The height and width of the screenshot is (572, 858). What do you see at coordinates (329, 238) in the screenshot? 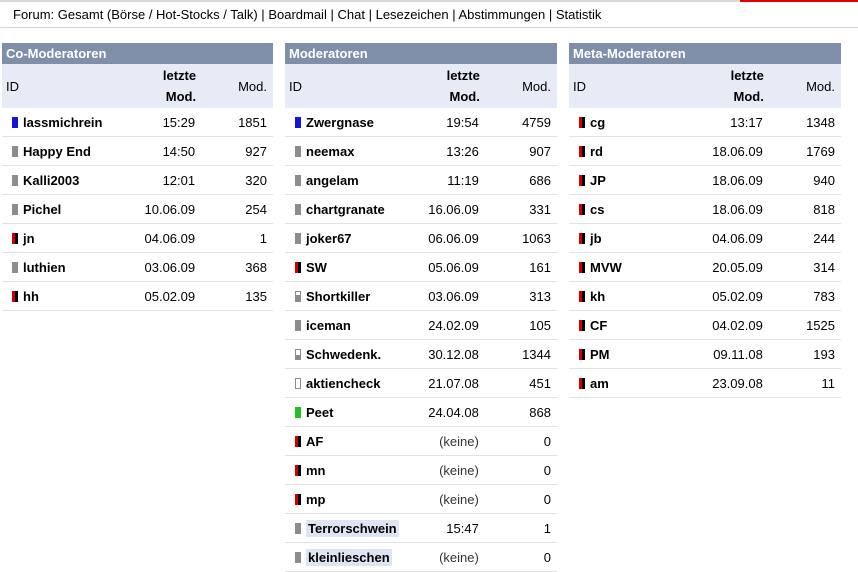
I see `moderator-name-link: joker67` at bounding box center [329, 238].